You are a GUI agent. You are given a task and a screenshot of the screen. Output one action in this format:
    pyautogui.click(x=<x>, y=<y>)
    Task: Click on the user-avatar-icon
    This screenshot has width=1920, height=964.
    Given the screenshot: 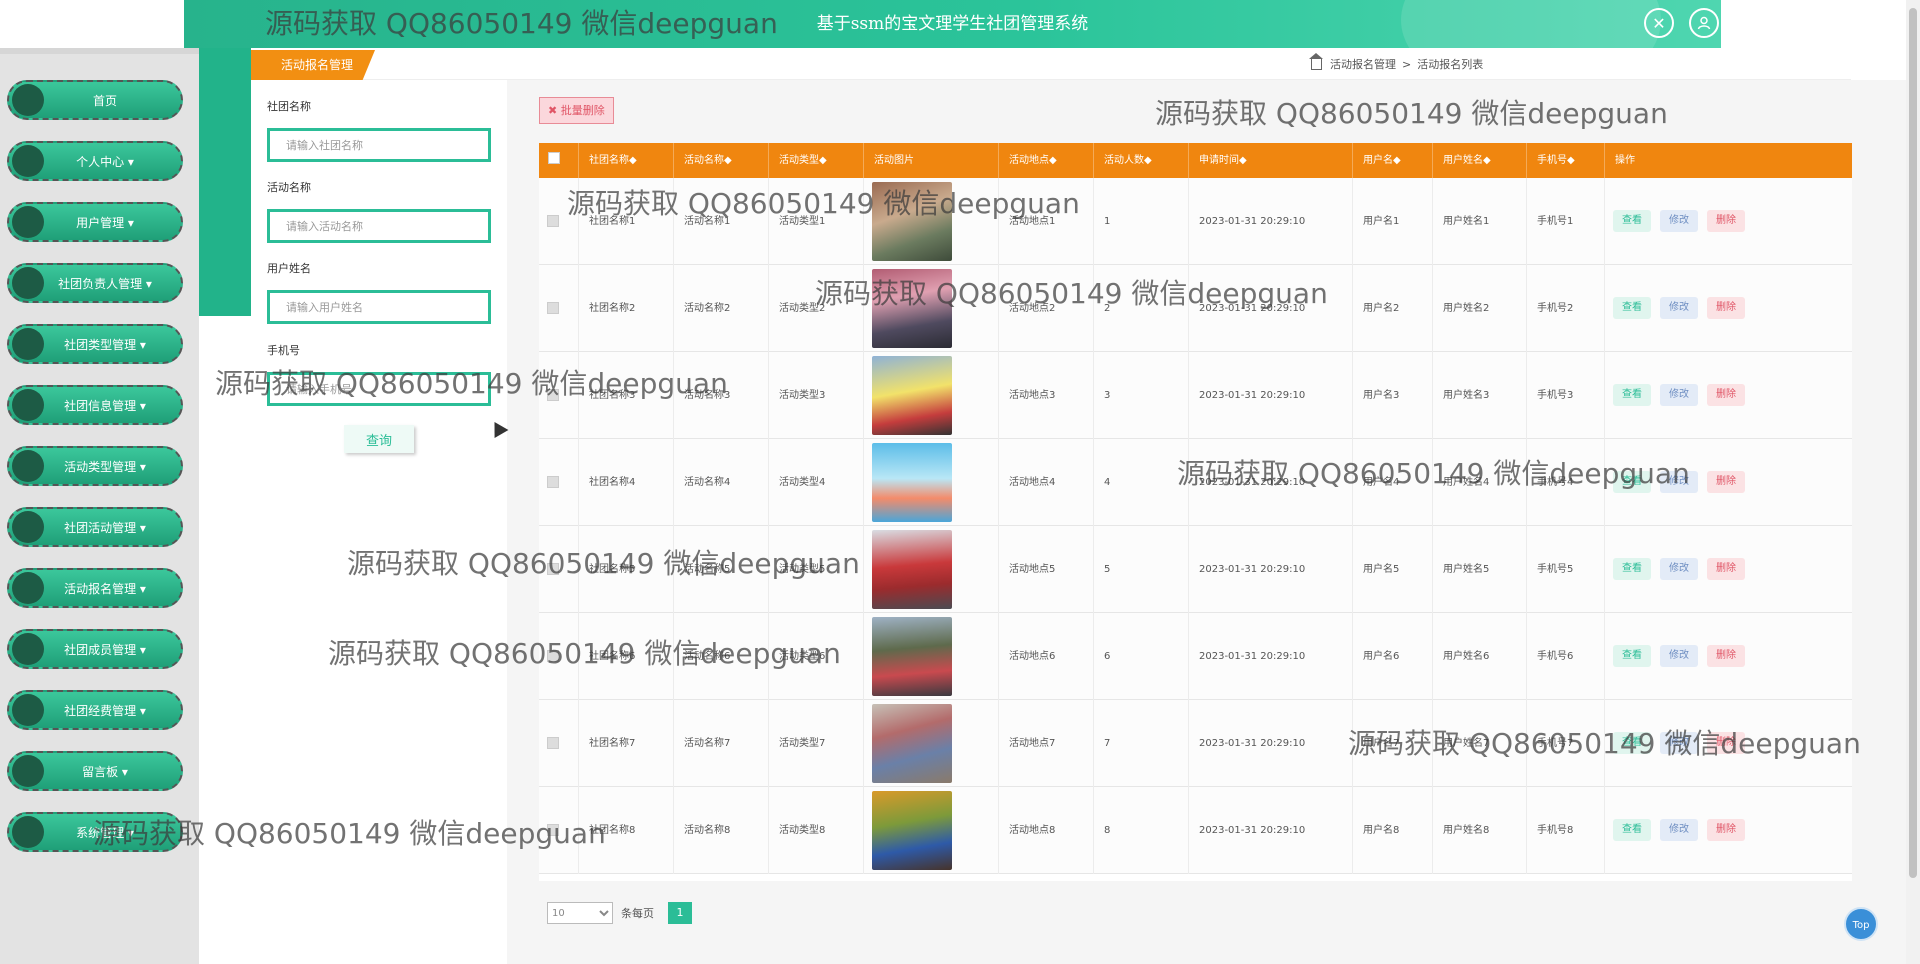 What is the action you would take?
    pyautogui.click(x=1704, y=23)
    